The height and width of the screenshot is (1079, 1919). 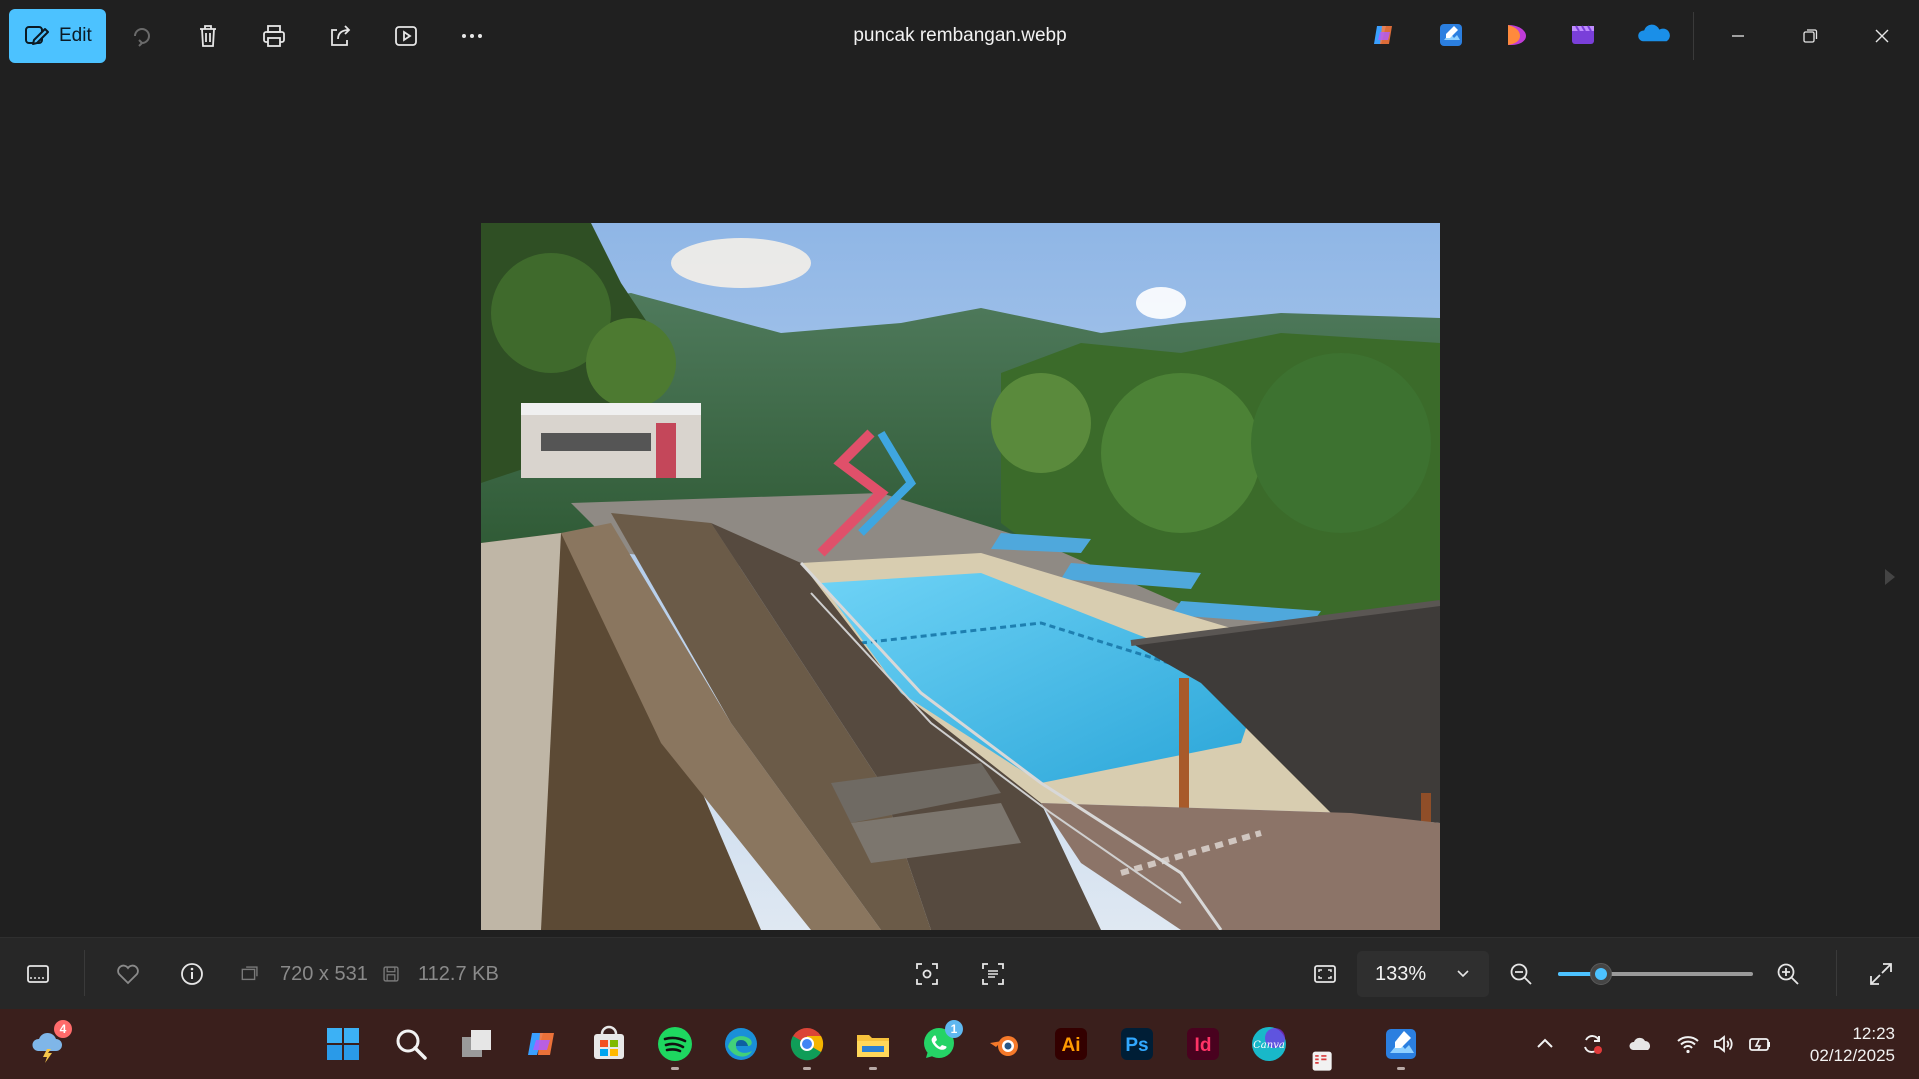 What do you see at coordinates (1655, 974) in the screenshot?
I see `zoom-slider` at bounding box center [1655, 974].